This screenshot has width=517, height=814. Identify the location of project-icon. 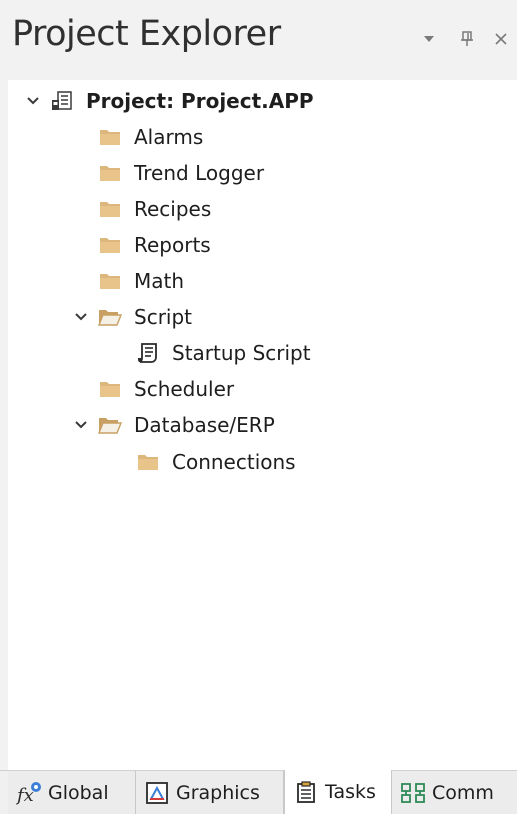
(62, 101).